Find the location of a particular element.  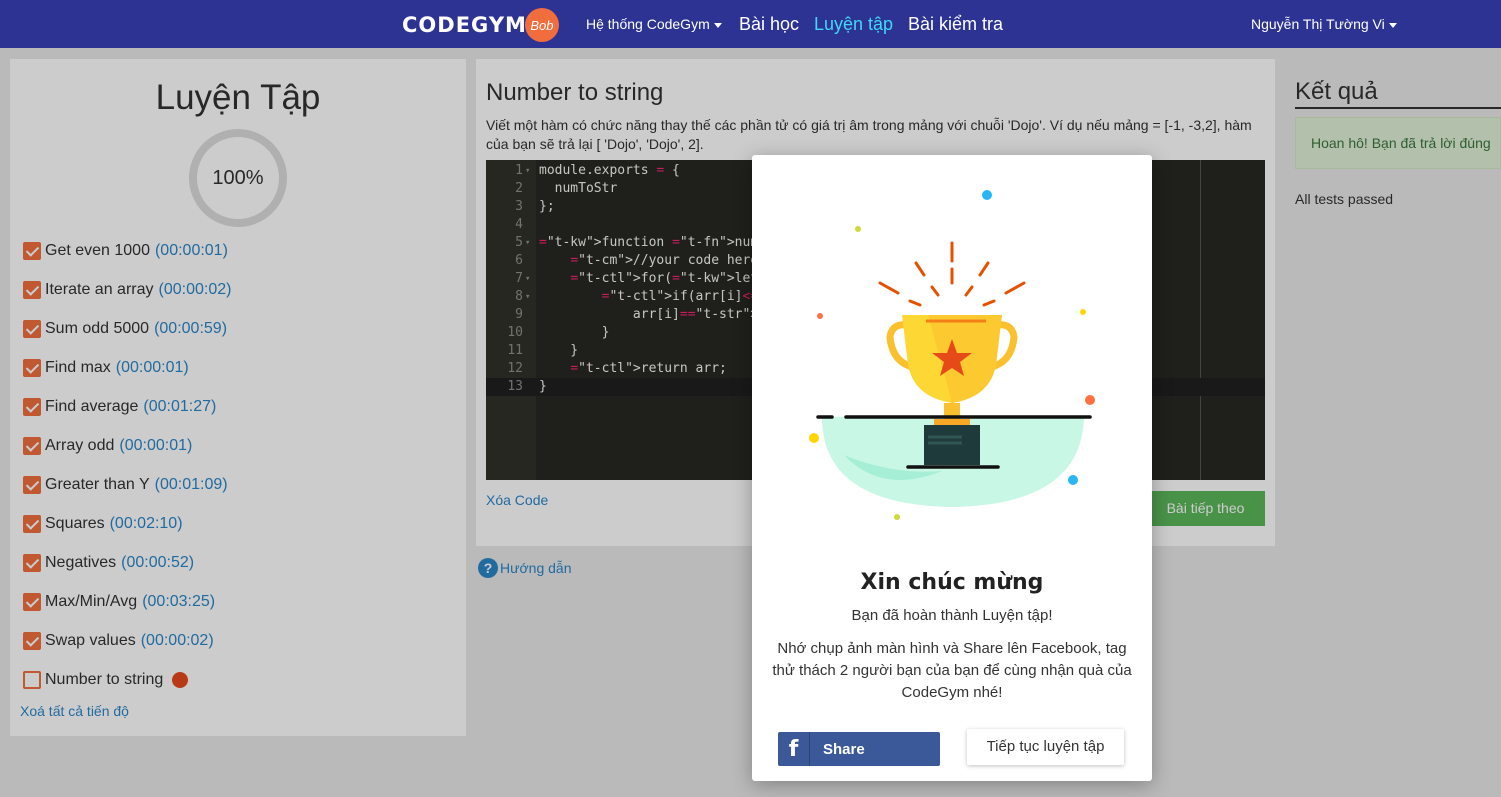

modal-title: Xin chúc mừng is located at coordinates (952, 582).